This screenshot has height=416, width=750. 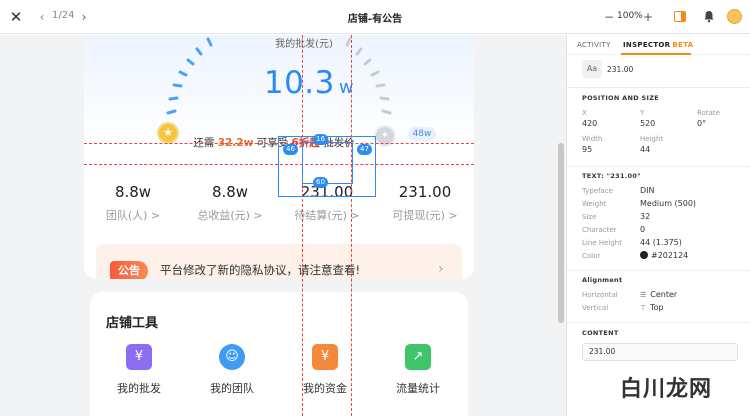 I want to click on zoom-level: 100%, so click(x=630, y=16).